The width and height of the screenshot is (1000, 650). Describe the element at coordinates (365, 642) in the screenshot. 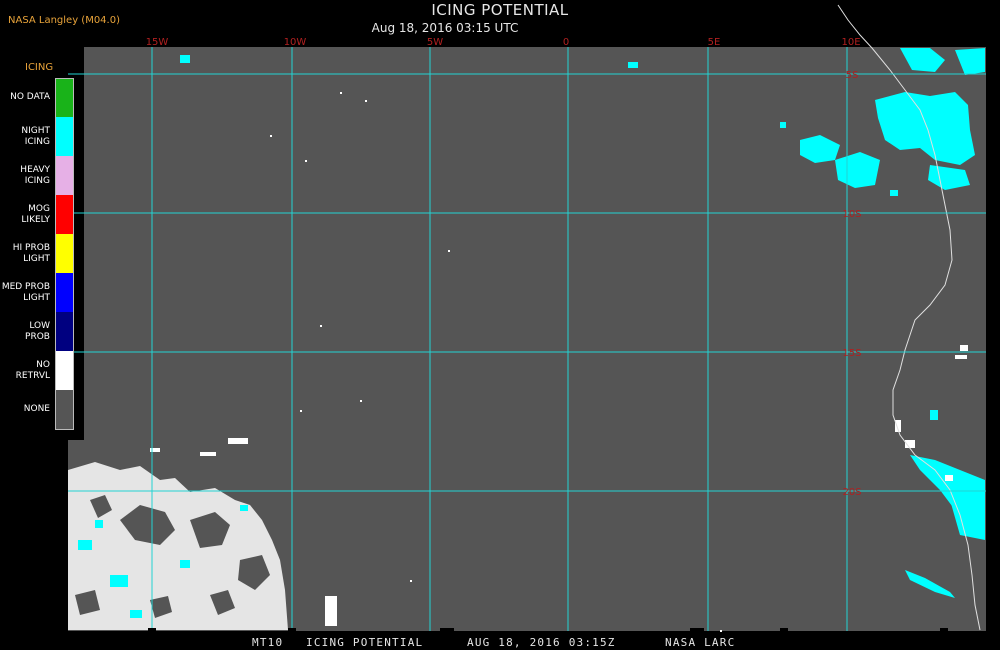

I see `footer-name: ICING POTENTIAL` at that location.